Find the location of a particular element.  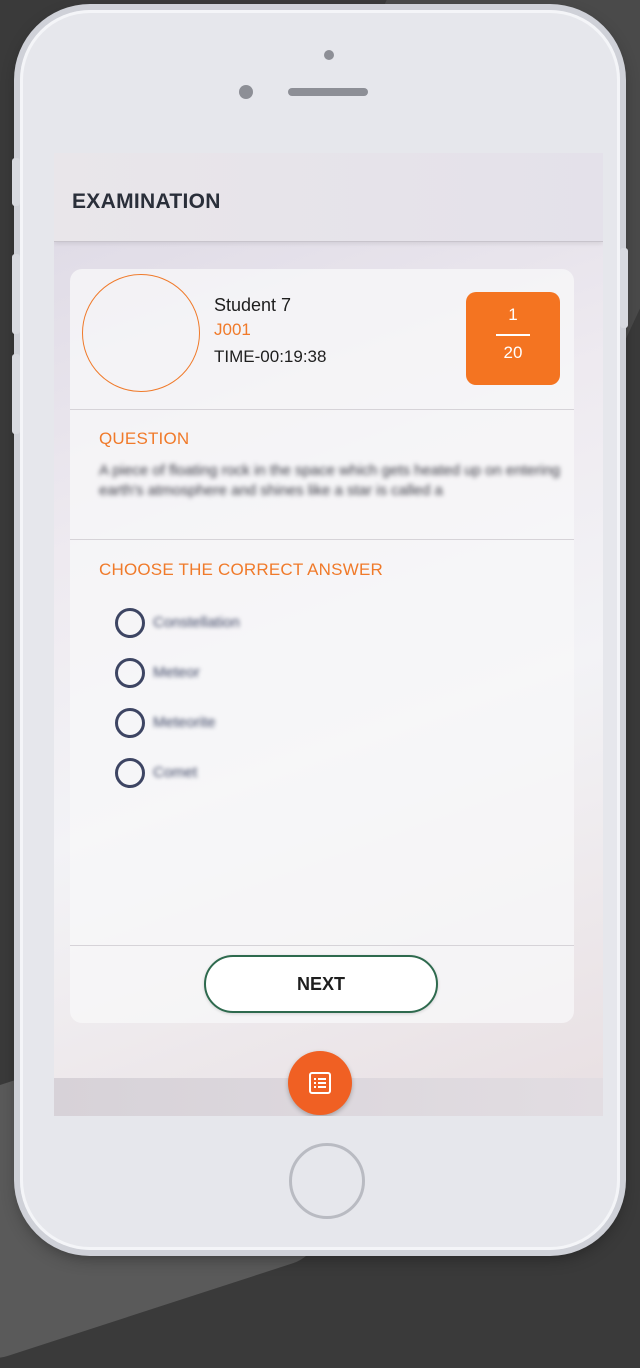

answer-option: Meteorite is located at coordinates (265, 724).